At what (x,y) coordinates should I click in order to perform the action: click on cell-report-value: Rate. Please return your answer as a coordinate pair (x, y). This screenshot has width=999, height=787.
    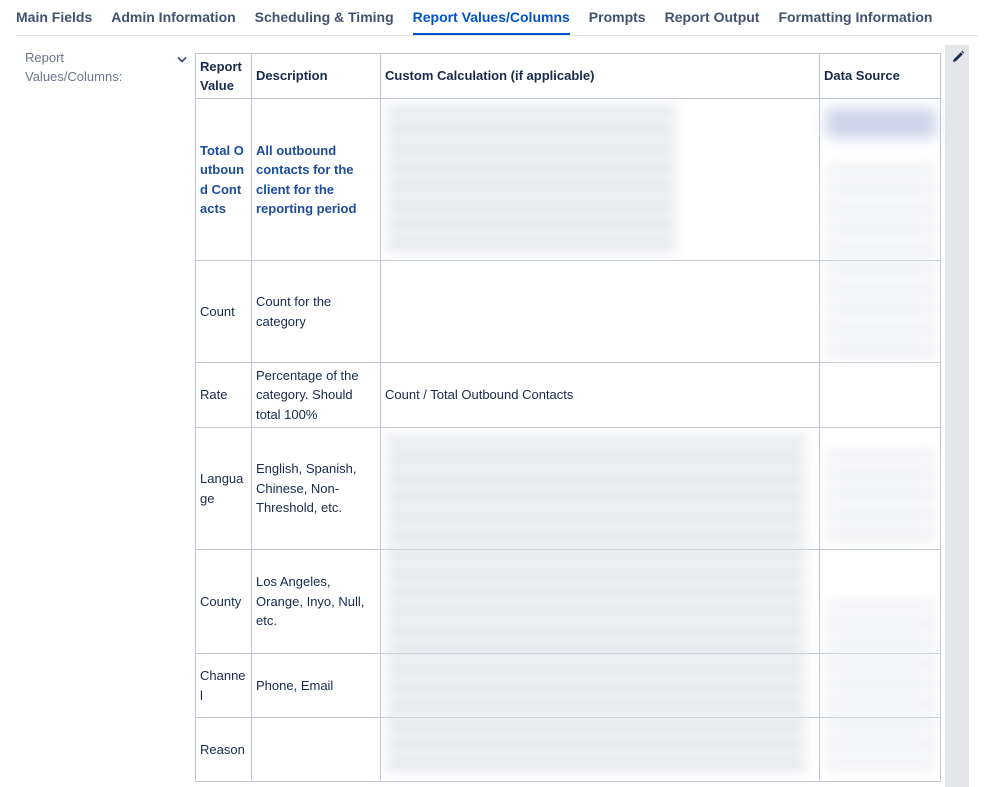
    Looking at the image, I should click on (223, 395).